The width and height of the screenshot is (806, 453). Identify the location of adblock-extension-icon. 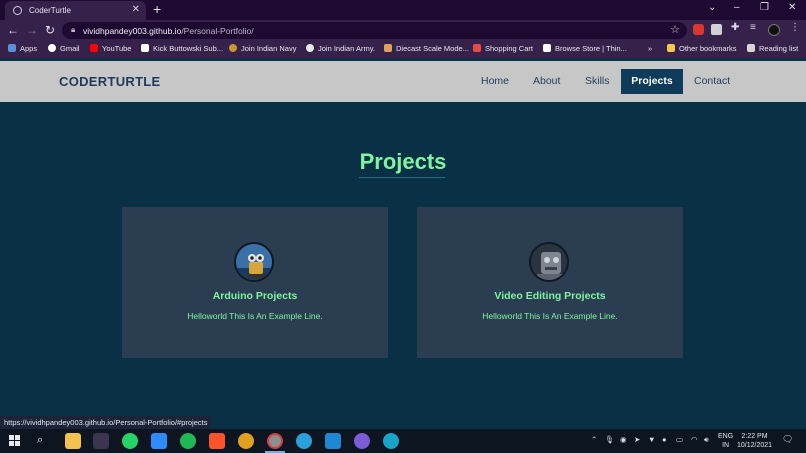
(698, 29).